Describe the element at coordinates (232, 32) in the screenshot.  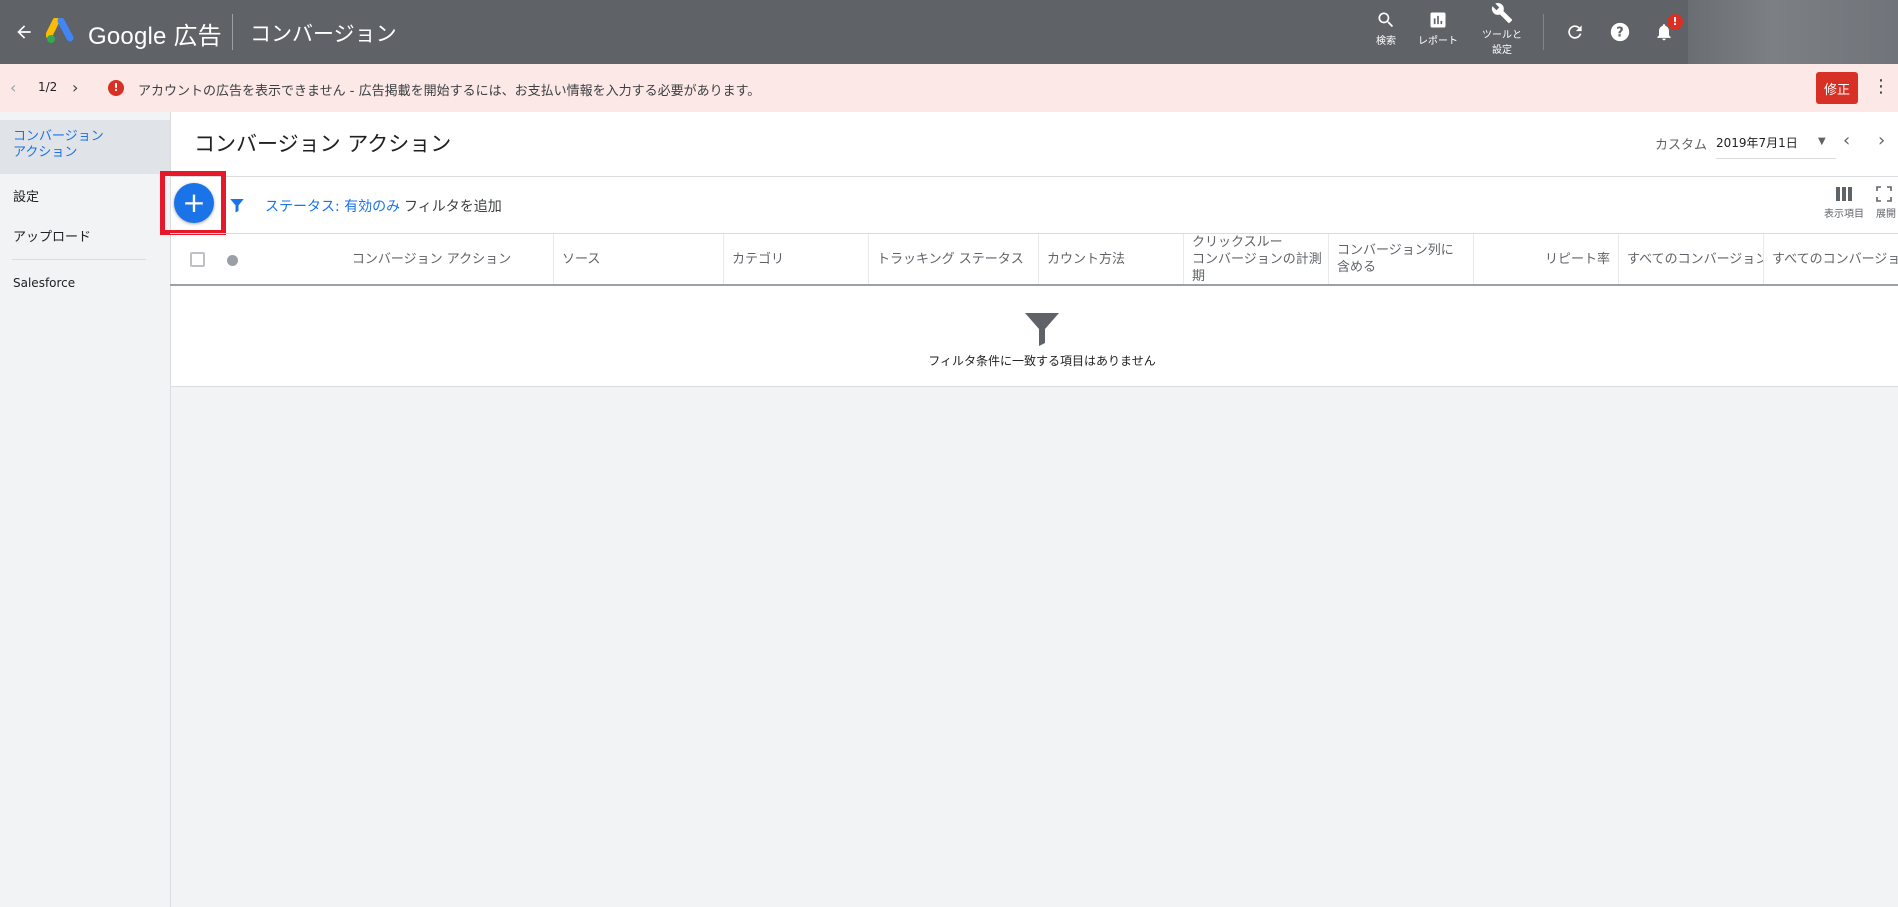
I see `title-separator` at that location.